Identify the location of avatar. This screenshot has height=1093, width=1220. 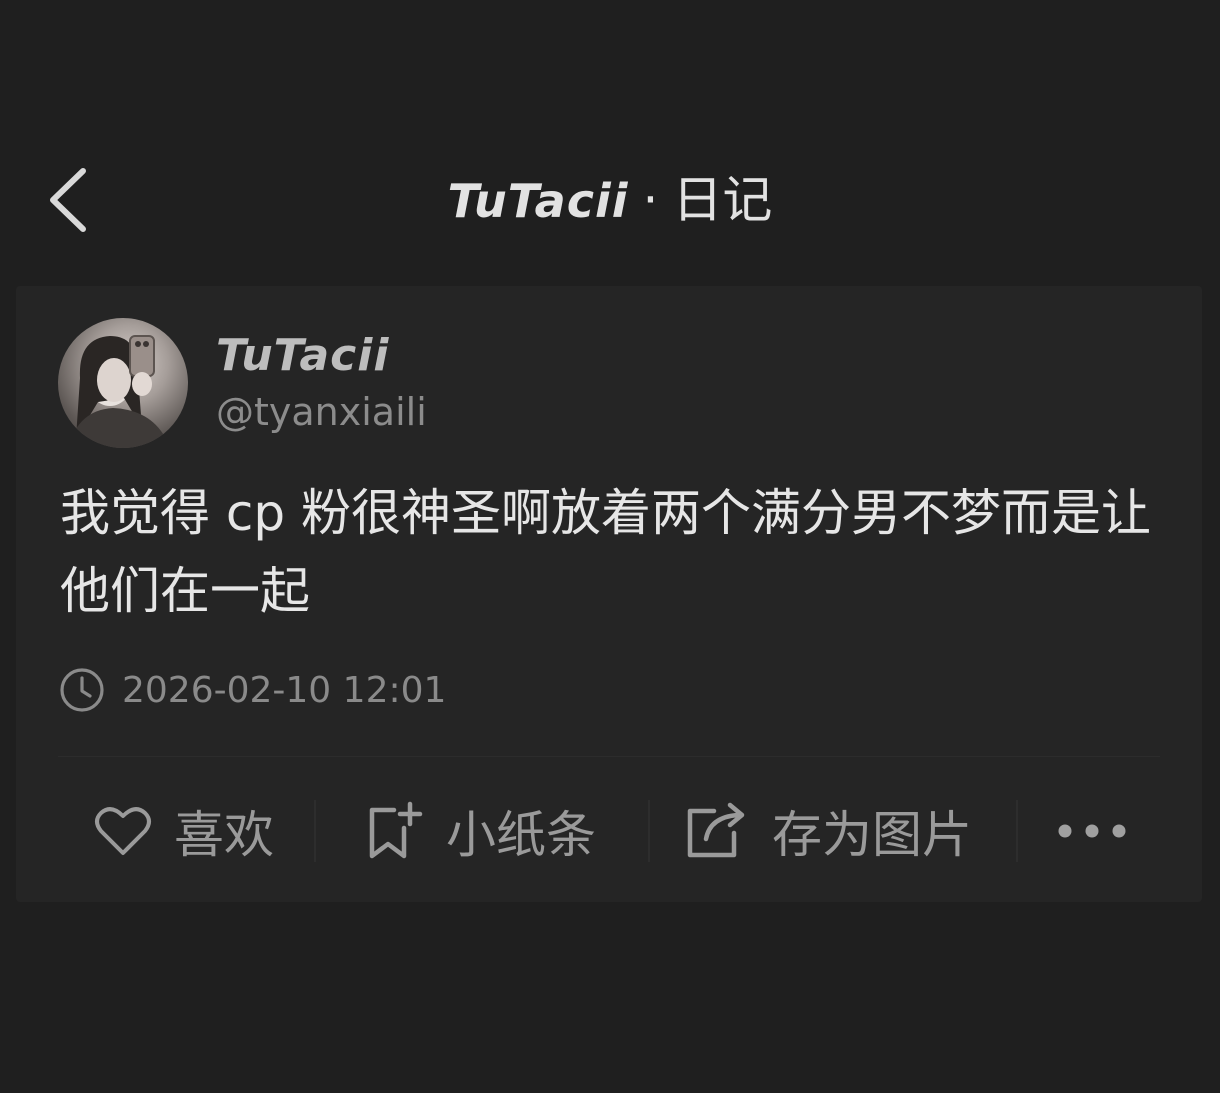
(123, 383).